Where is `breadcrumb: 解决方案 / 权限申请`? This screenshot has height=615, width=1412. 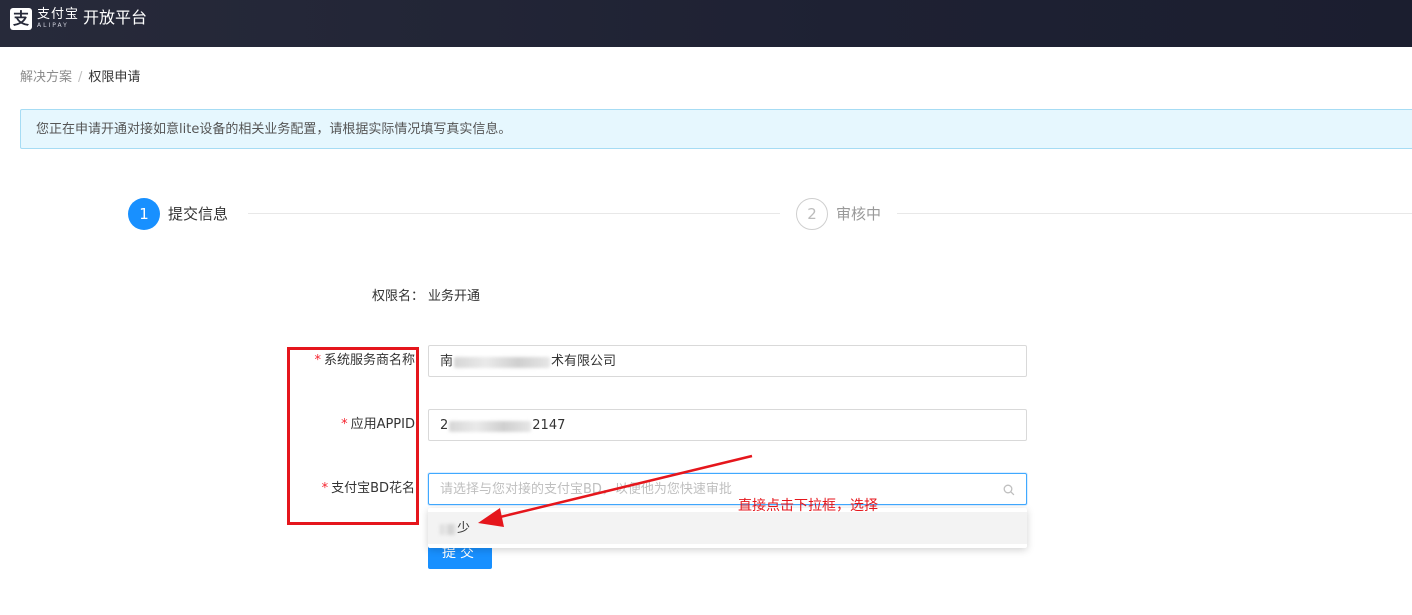
breadcrumb: 解决方案 / 权限申请 is located at coordinates (80, 78).